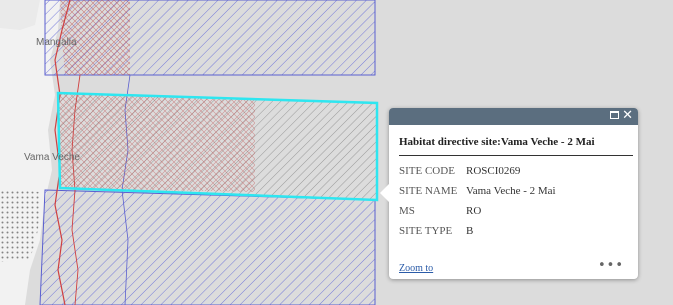 The height and width of the screenshot is (305, 673). Describe the element at coordinates (426, 231) in the screenshot. I see `attribute-key: SITE TYPE` at that location.